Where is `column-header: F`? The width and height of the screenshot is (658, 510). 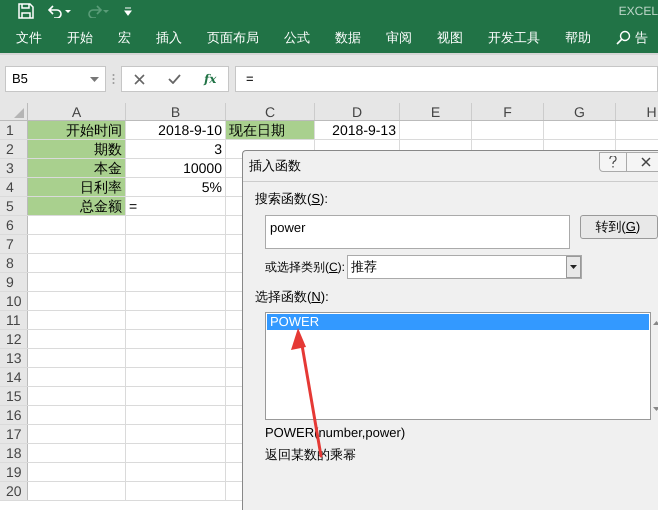 column-header: F is located at coordinates (508, 111).